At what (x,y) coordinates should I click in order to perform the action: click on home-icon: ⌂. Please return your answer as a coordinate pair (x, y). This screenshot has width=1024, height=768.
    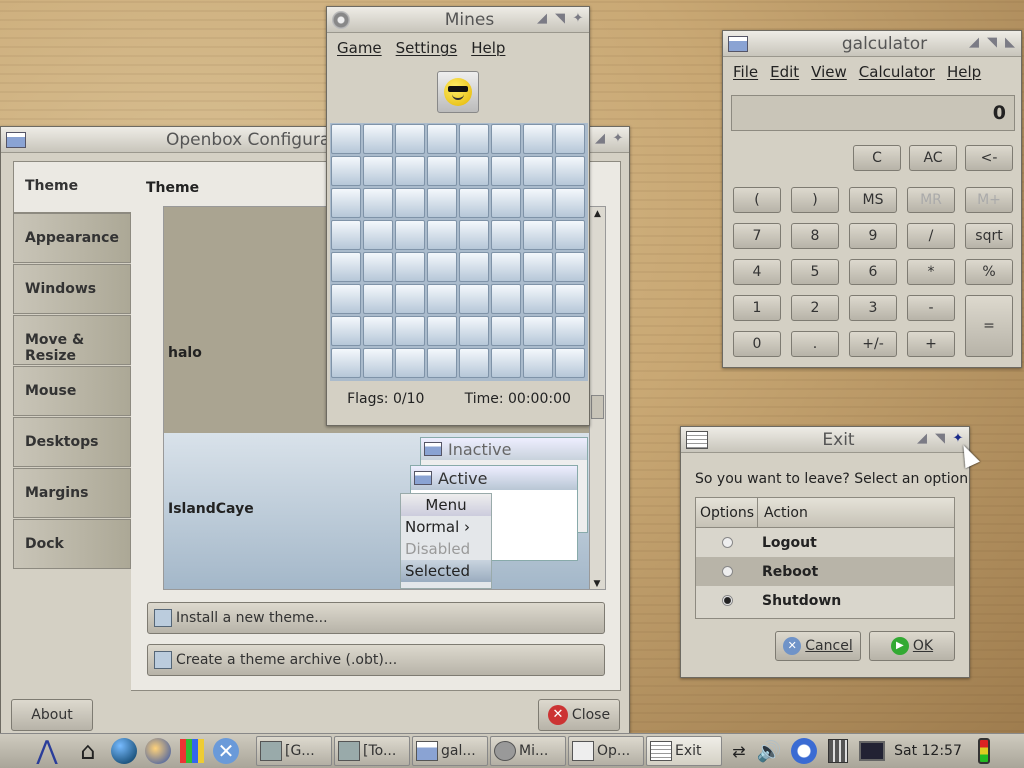
    Looking at the image, I should click on (88, 751).